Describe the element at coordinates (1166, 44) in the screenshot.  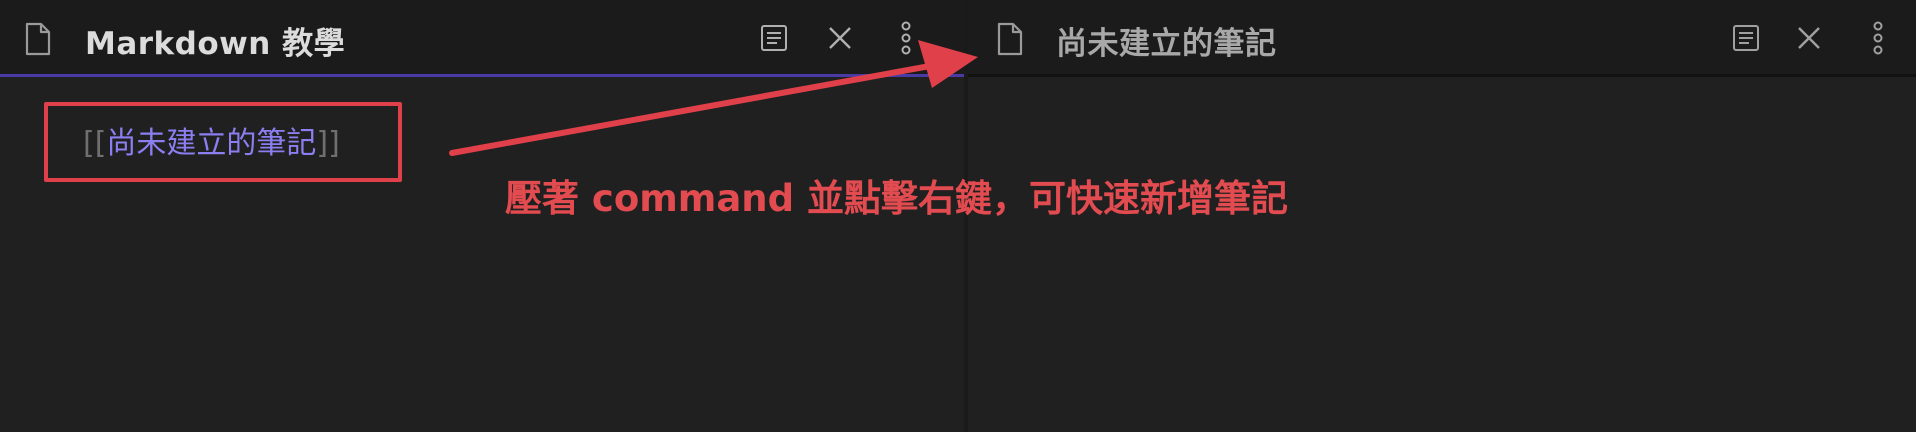
I see `right-pane-title: 尚未建立的筆記` at that location.